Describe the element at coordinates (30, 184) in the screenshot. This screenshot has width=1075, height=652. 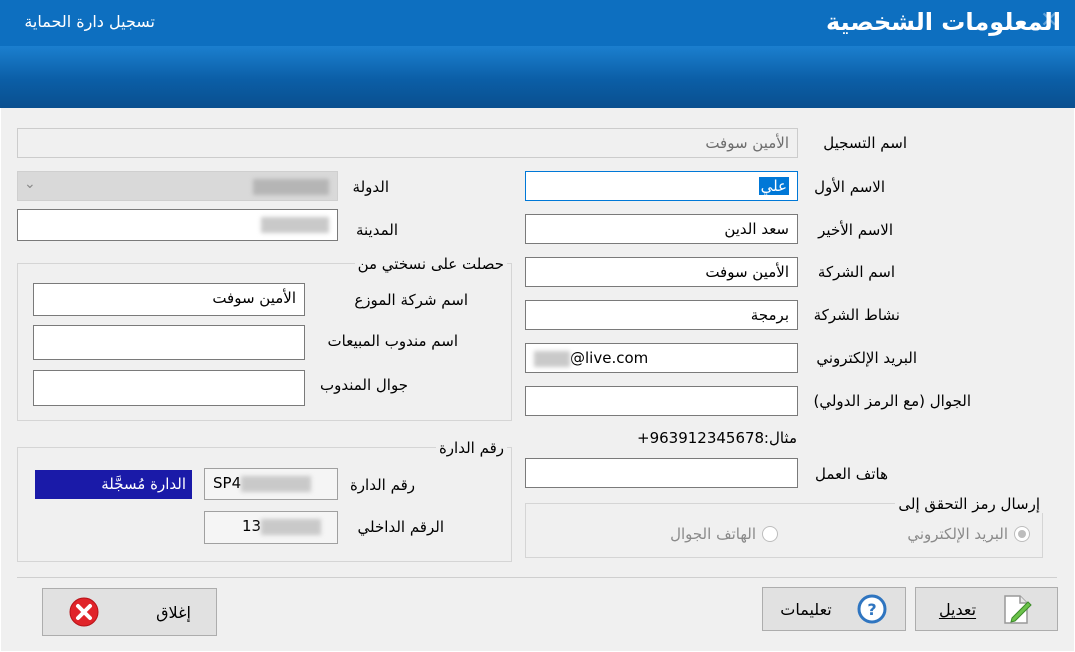
I see `chevron-down-icon: ⌄` at that location.